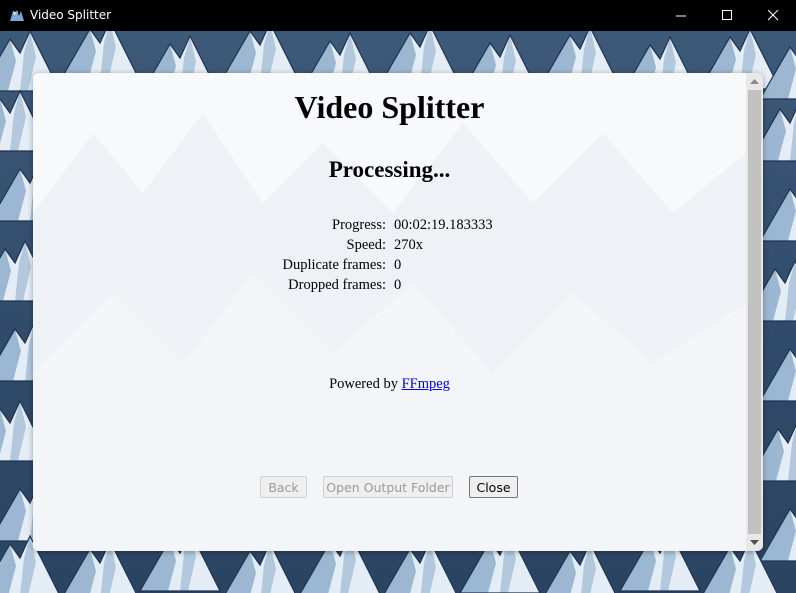  Describe the element at coordinates (426, 384) in the screenshot. I see `ffmpeg-link: FFmpeg` at that location.